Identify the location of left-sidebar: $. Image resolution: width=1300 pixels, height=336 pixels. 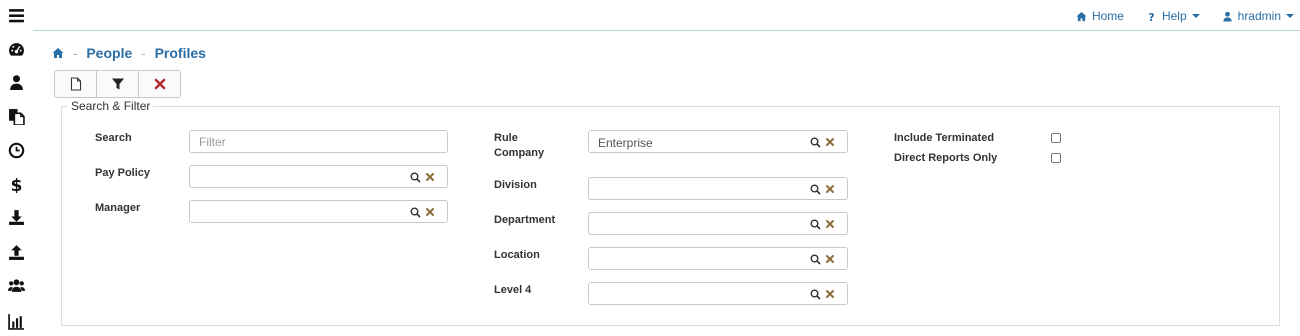
(16, 168).